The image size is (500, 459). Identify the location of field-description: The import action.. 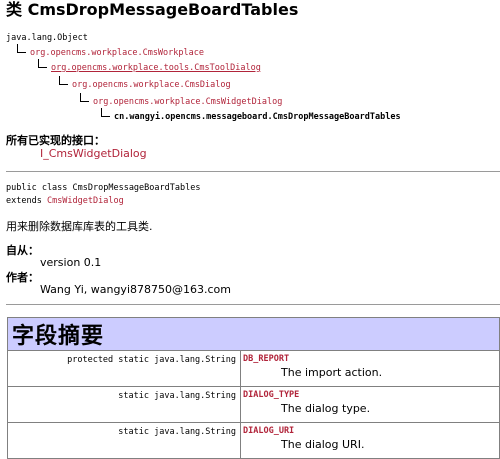
(332, 372).